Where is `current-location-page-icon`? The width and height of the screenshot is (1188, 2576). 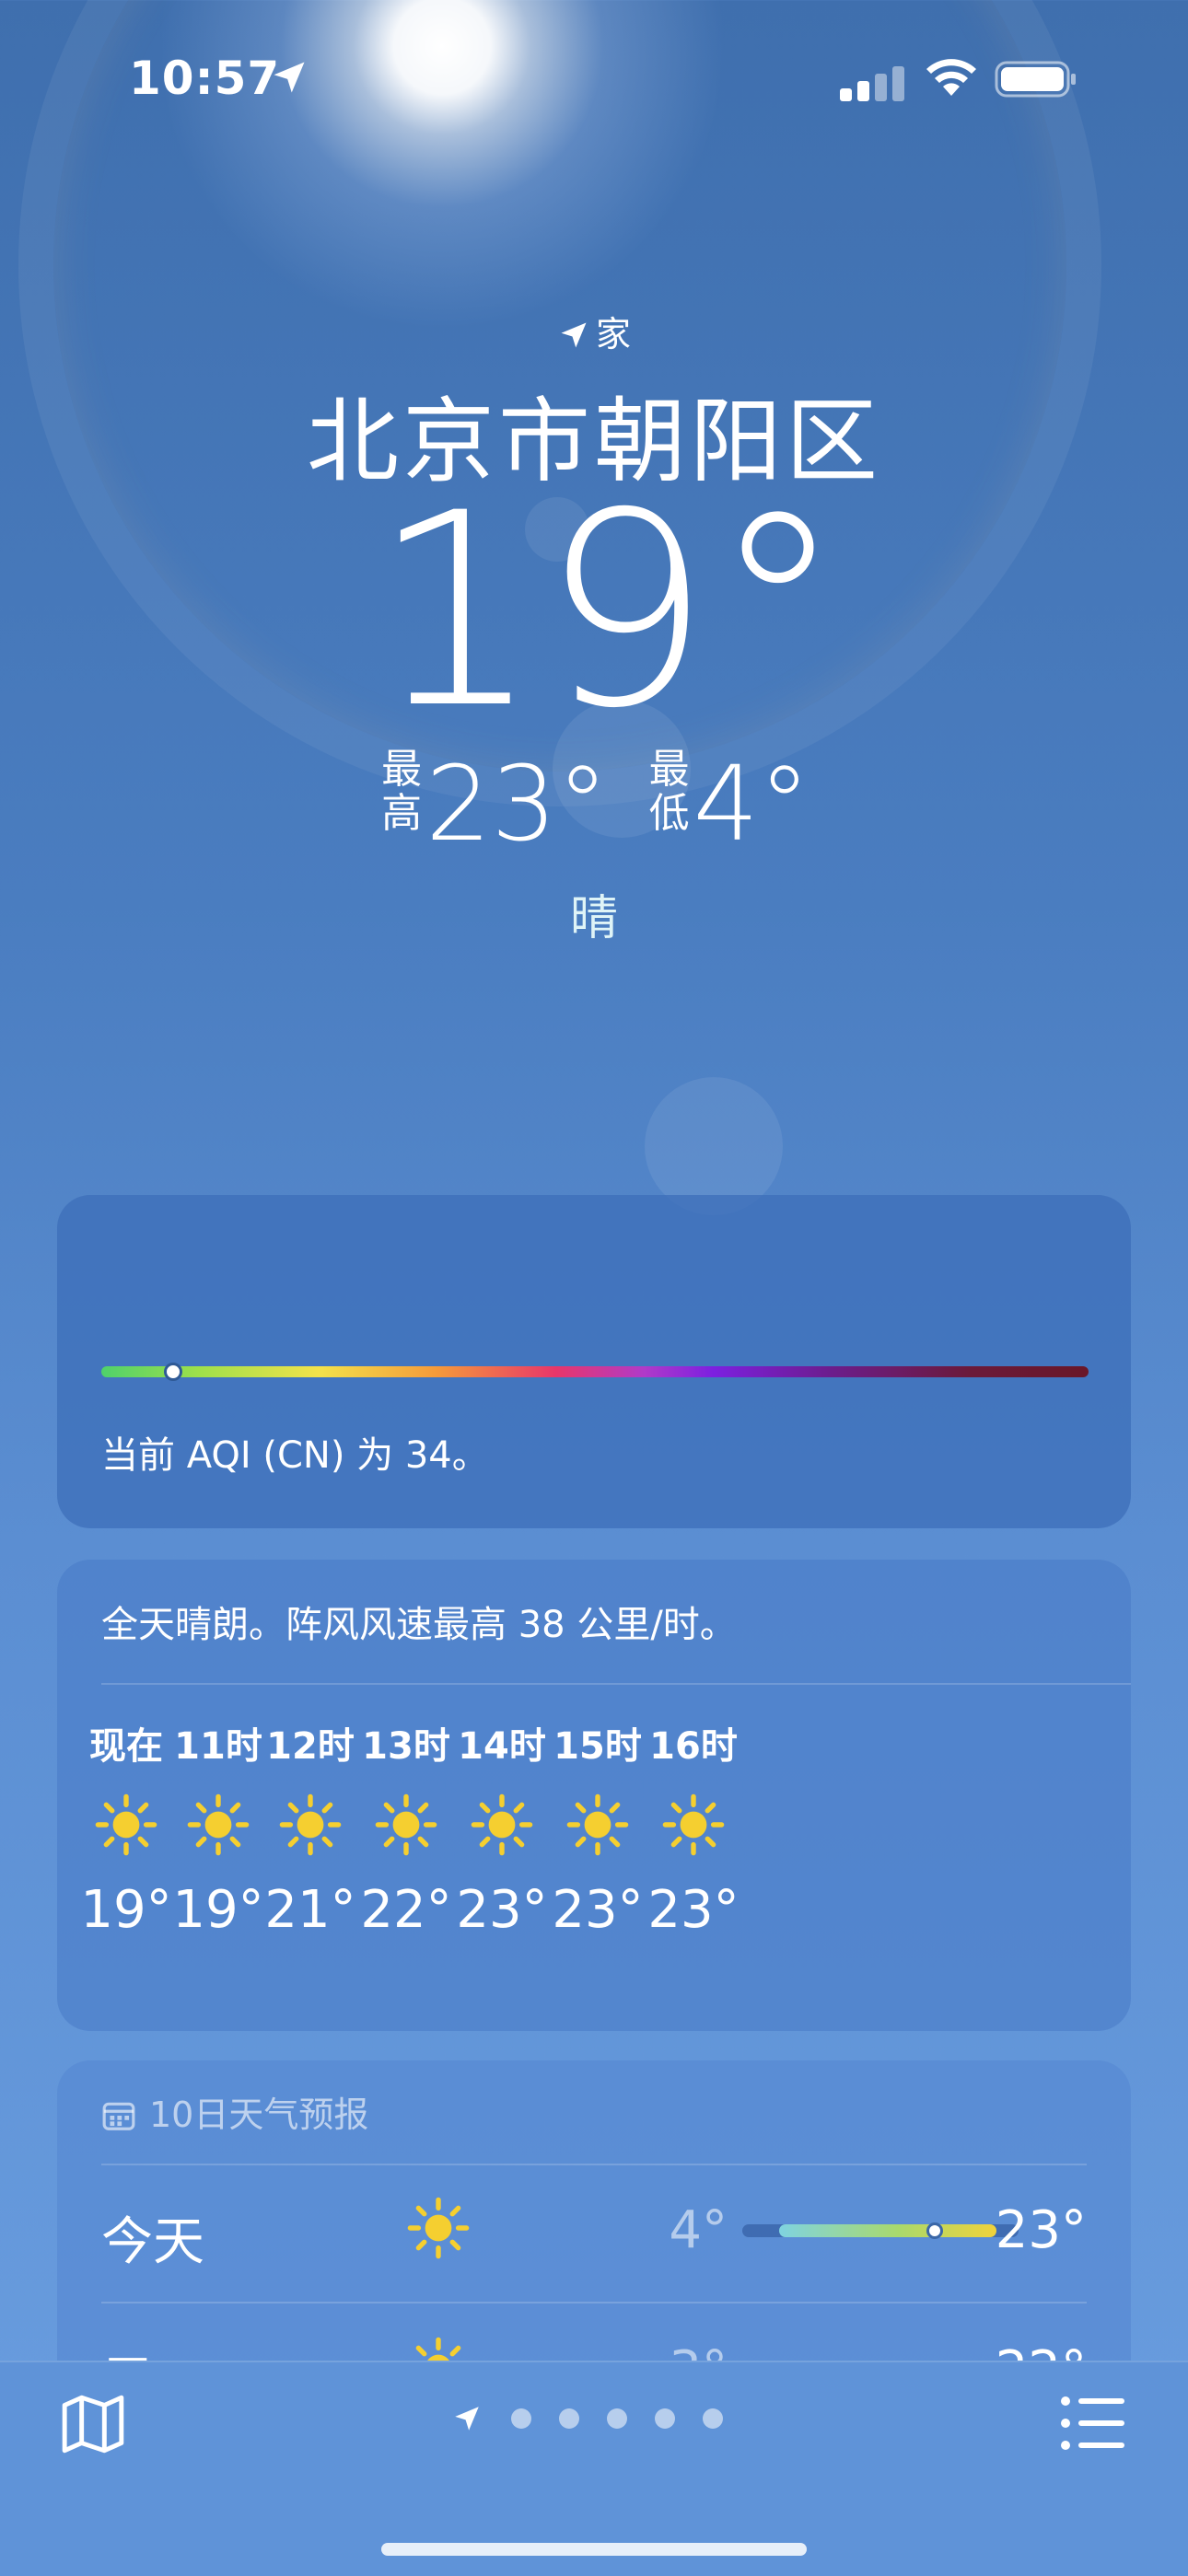 current-location-page-icon is located at coordinates (467, 2418).